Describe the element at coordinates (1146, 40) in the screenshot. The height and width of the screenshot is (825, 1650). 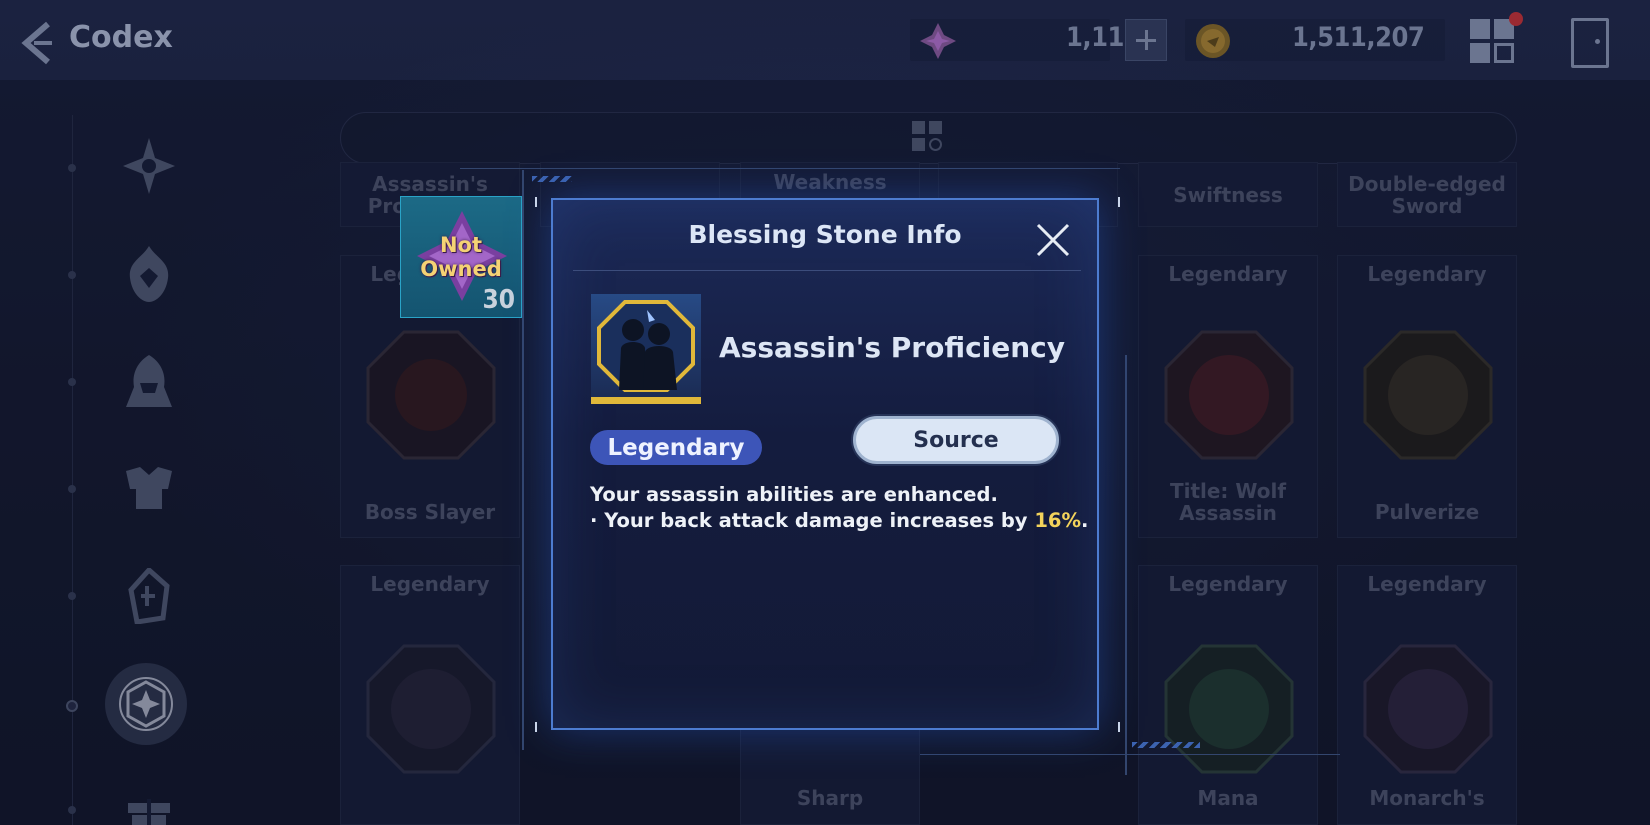
I see `add-gems-button` at that location.